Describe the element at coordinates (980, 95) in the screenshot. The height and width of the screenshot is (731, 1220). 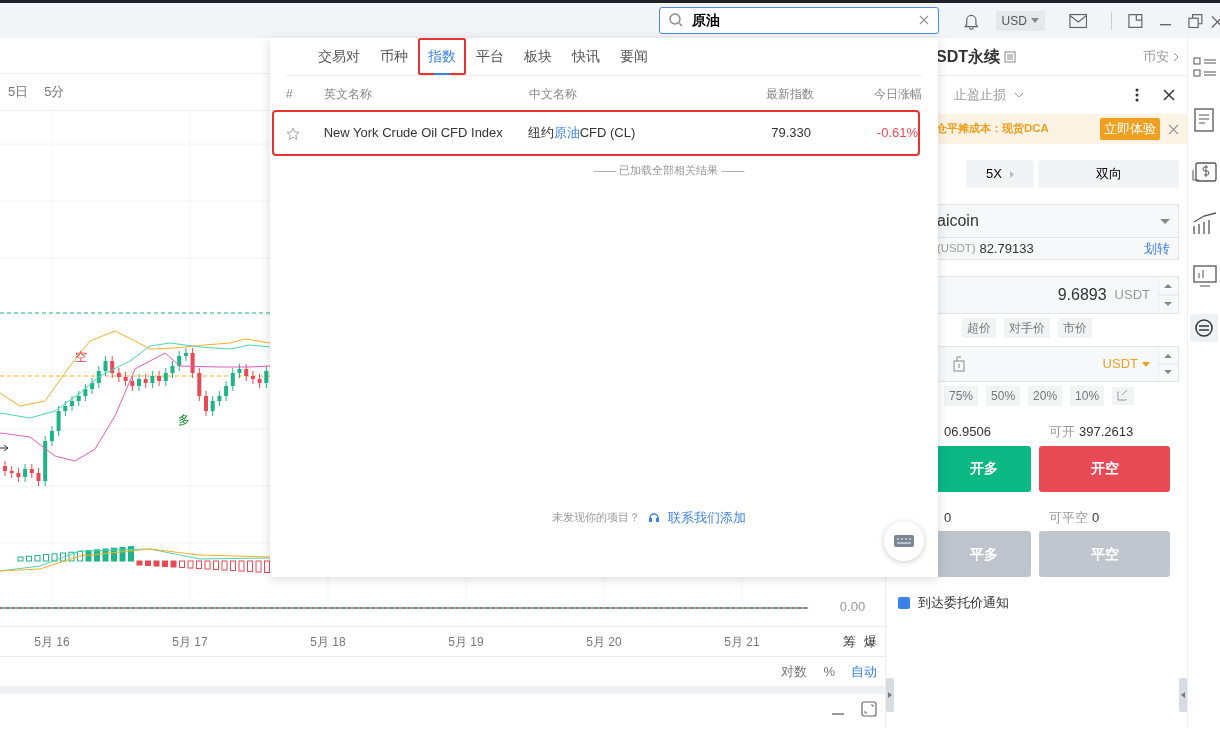
I see `mode-select: 止盈止损` at that location.